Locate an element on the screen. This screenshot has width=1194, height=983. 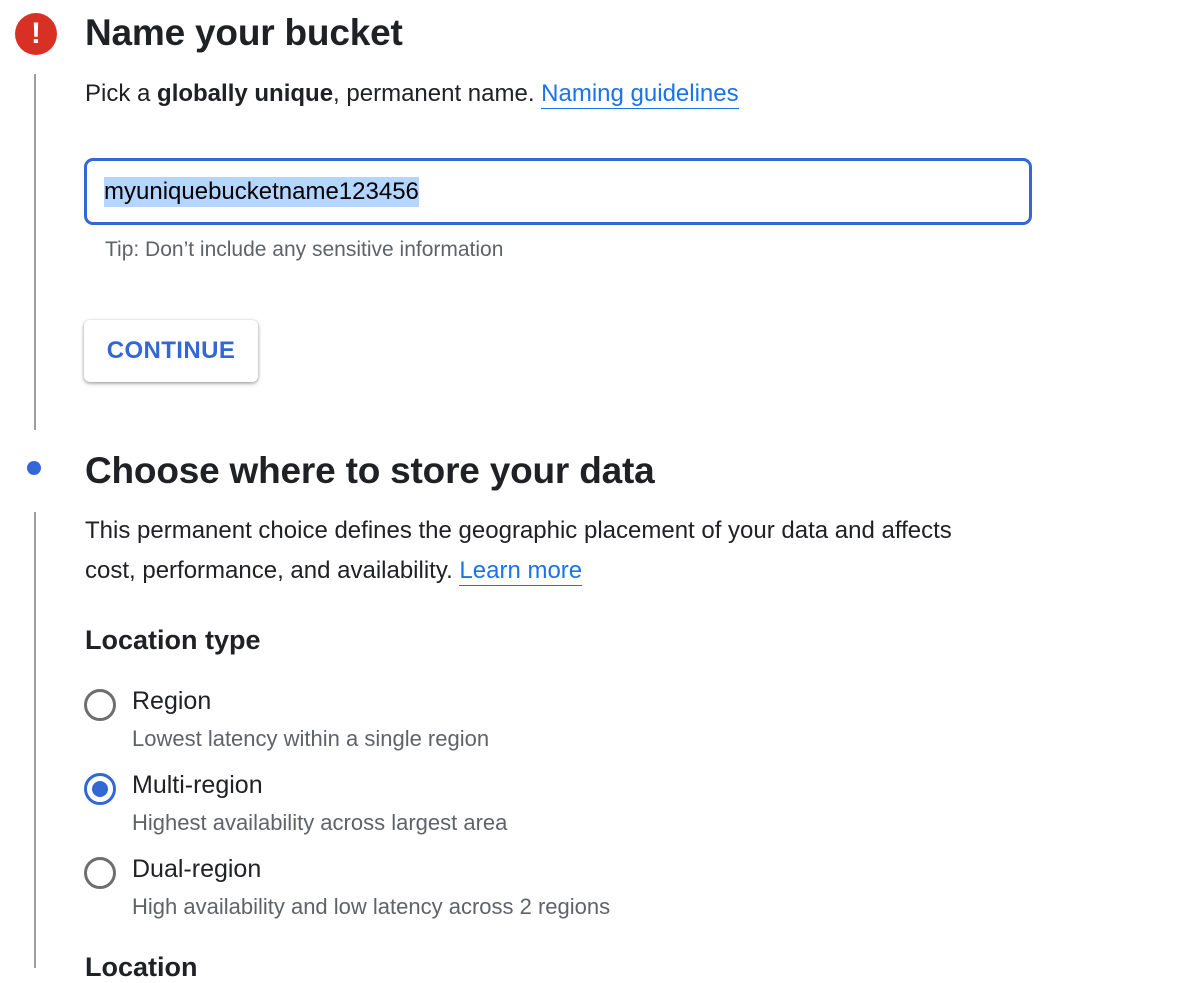
radio-description: Lowest latency within a single region is located at coordinates (311, 738).